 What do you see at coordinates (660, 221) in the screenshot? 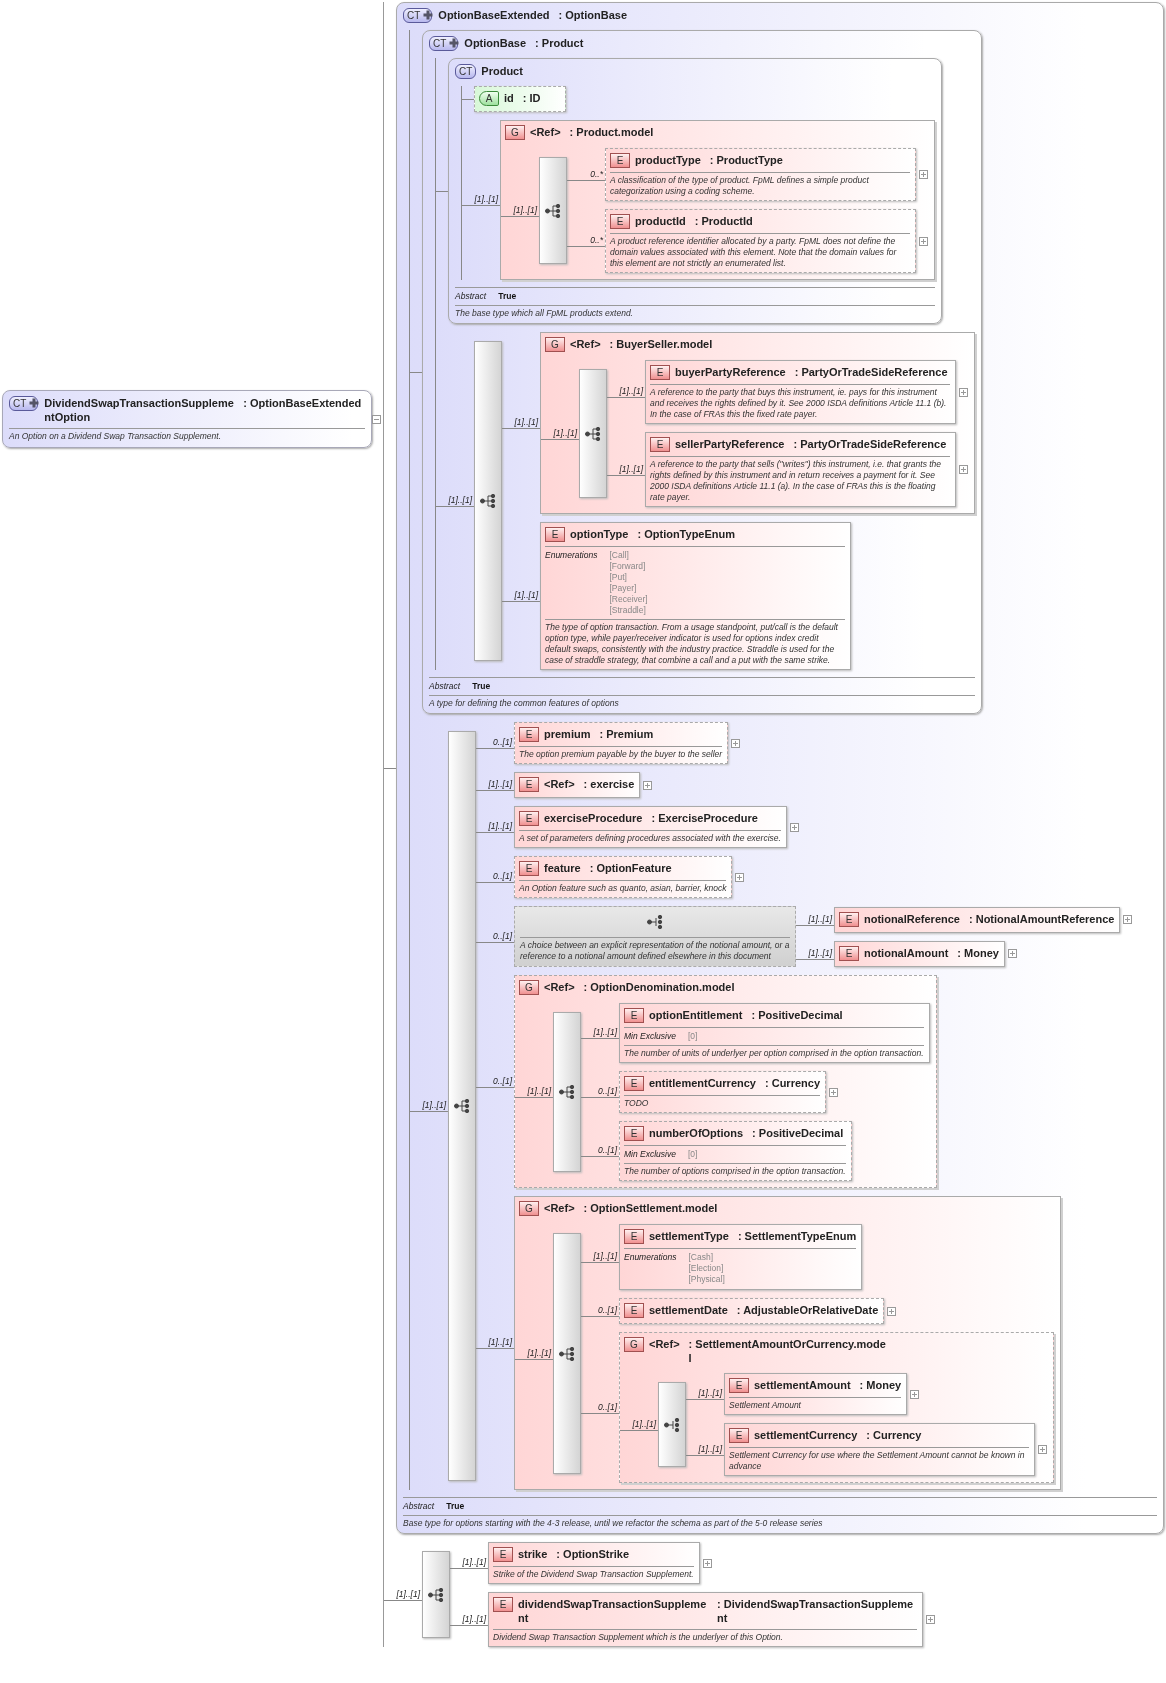
I see `node-name: productId` at bounding box center [660, 221].